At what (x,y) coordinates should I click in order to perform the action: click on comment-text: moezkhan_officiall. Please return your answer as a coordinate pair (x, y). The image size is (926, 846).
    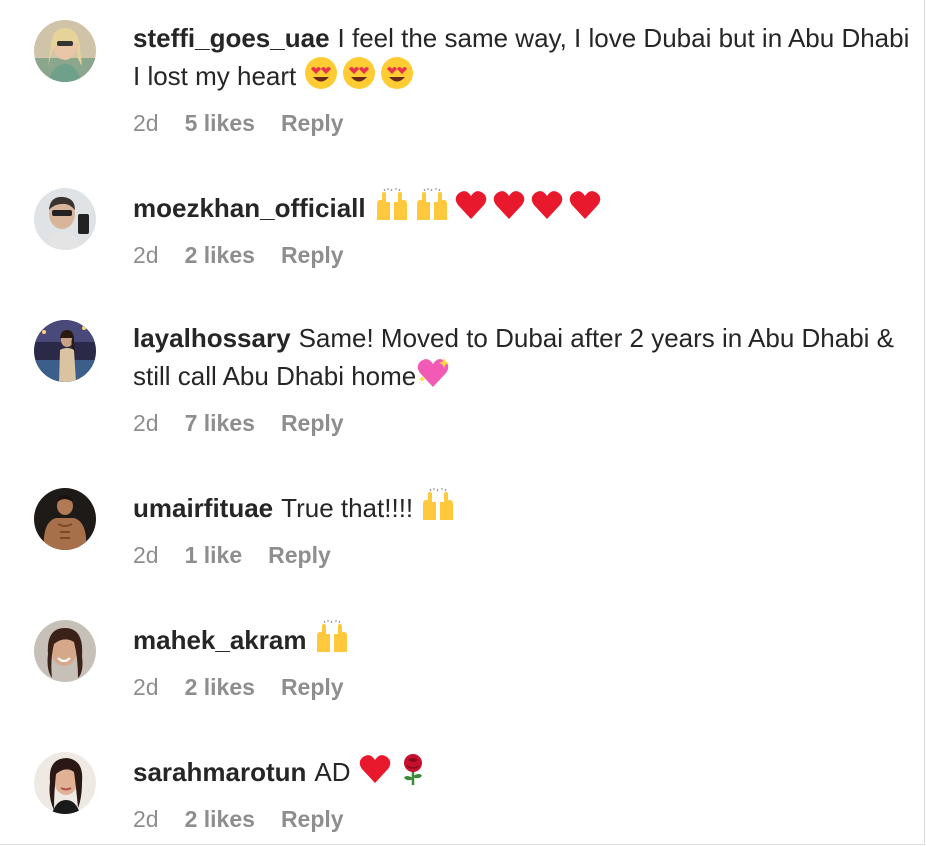
    Looking at the image, I should click on (523, 209).